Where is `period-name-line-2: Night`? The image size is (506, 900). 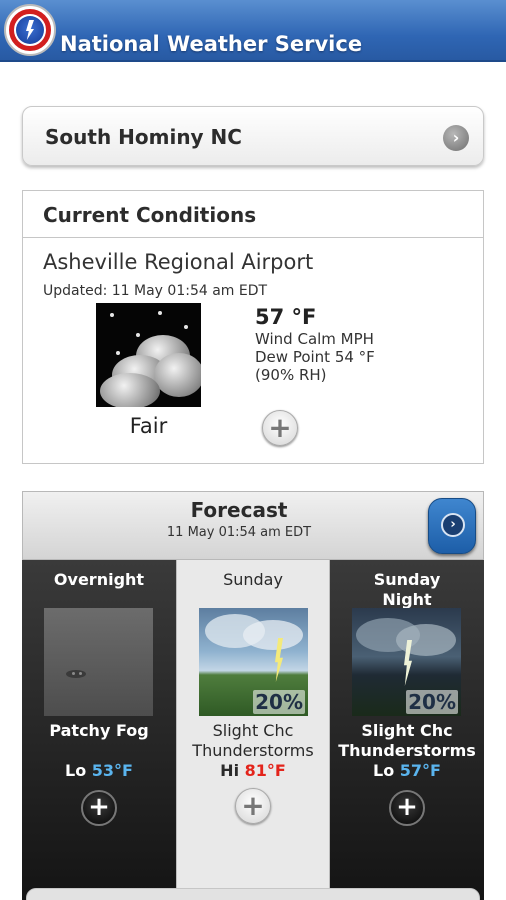 period-name-line-2: Night is located at coordinates (407, 599).